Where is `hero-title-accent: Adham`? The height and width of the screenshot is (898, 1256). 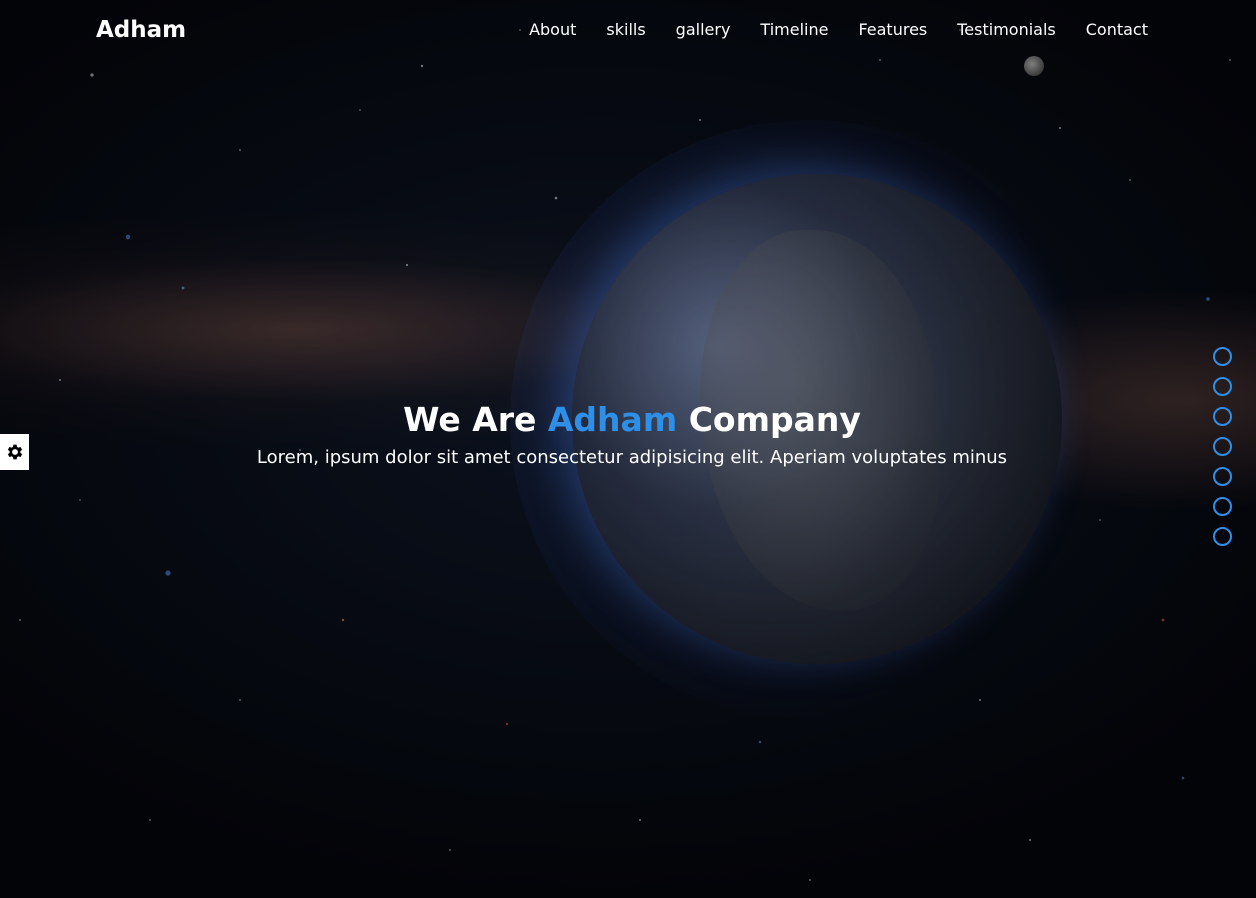
hero-title-accent: Adham is located at coordinates (612, 419).